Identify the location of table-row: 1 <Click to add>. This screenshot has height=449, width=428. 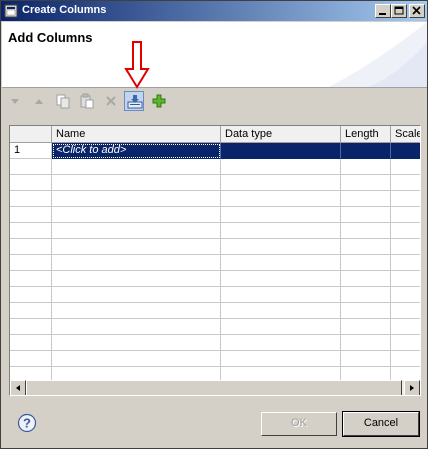
(215, 151).